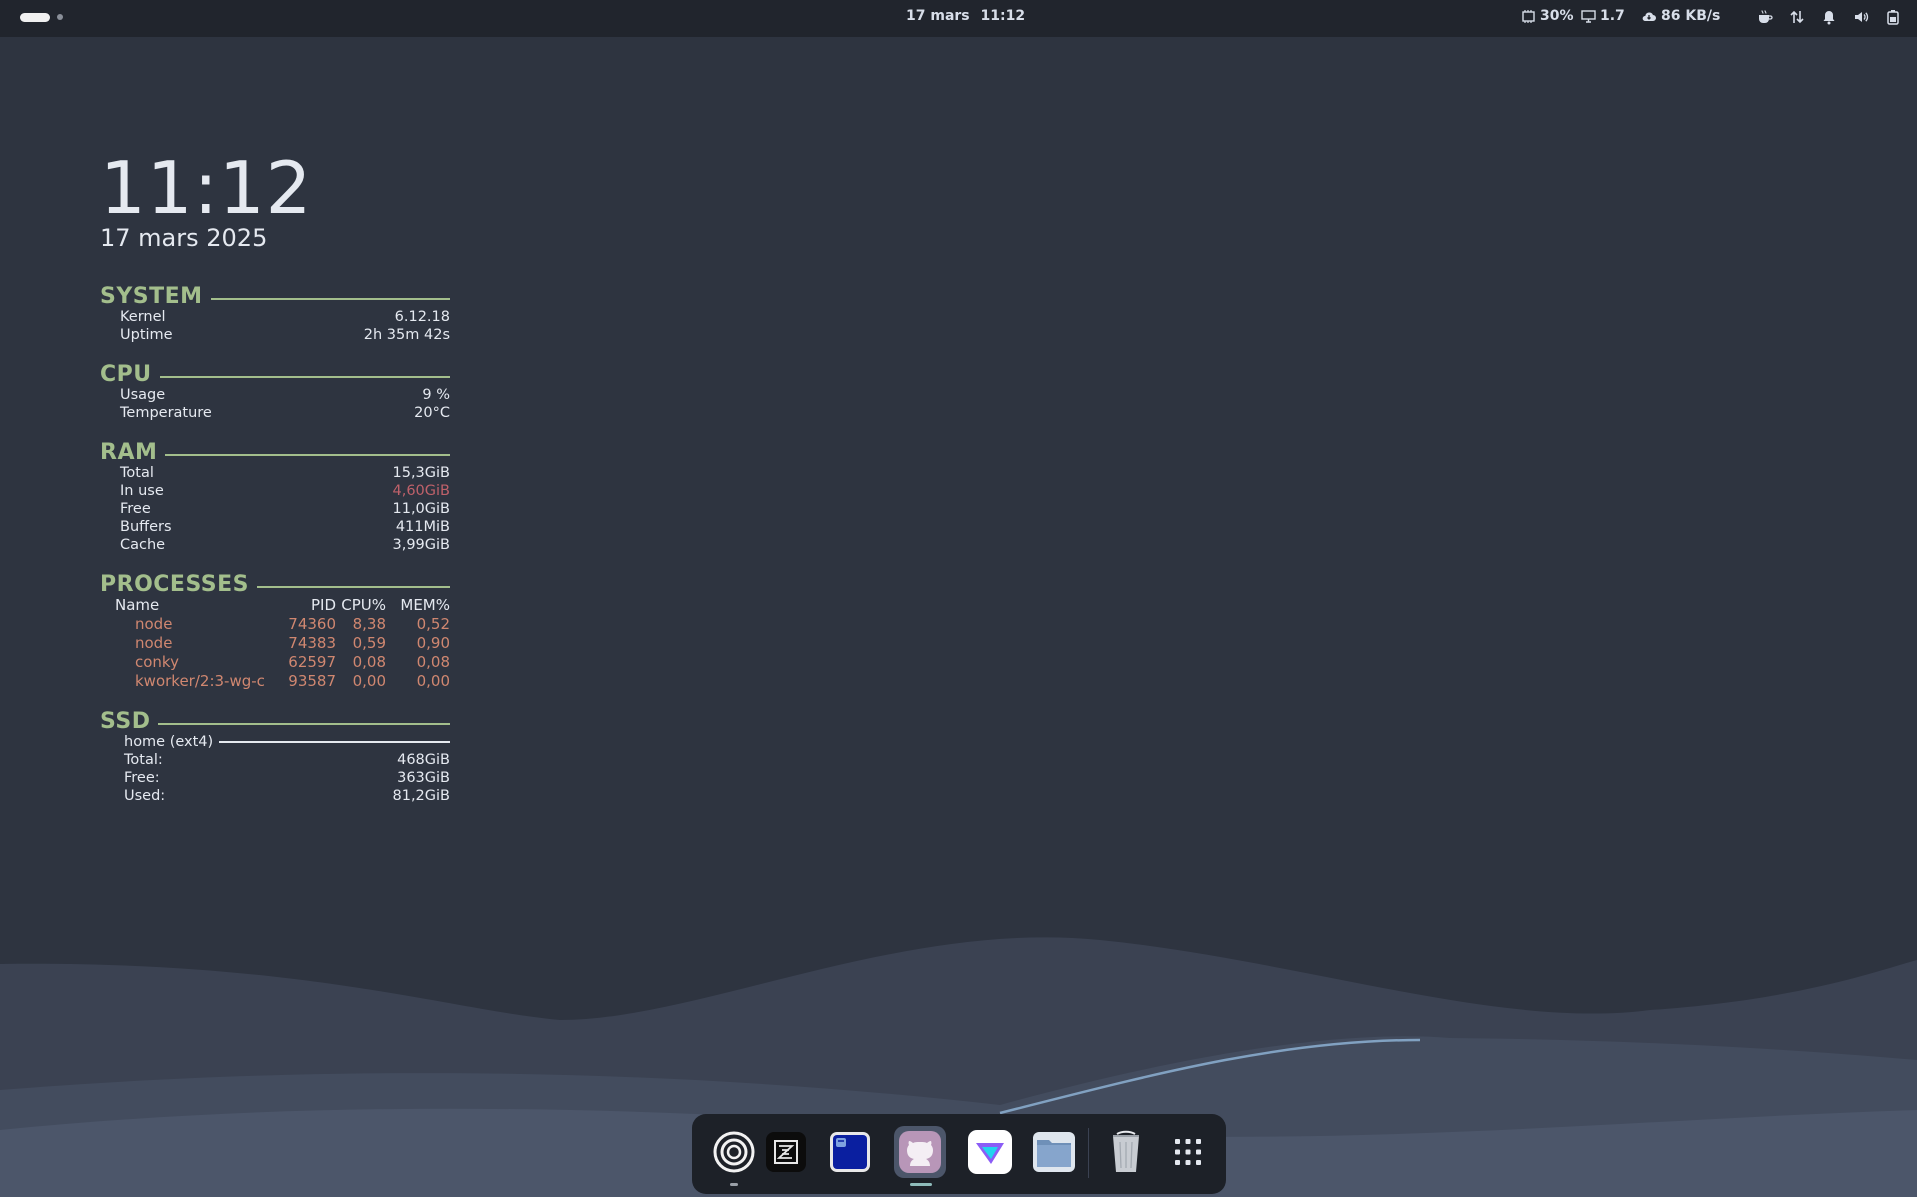 This screenshot has height=1197, width=1917. Describe the element at coordinates (143, 317) in the screenshot. I see `row-label: Kernel` at that location.